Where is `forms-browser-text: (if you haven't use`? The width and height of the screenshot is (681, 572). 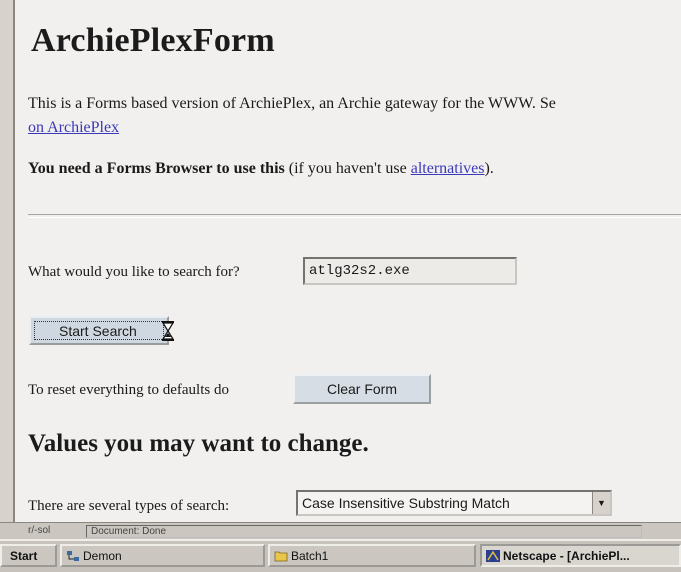
forms-browser-text: (if you haven't use is located at coordinates (347, 168).